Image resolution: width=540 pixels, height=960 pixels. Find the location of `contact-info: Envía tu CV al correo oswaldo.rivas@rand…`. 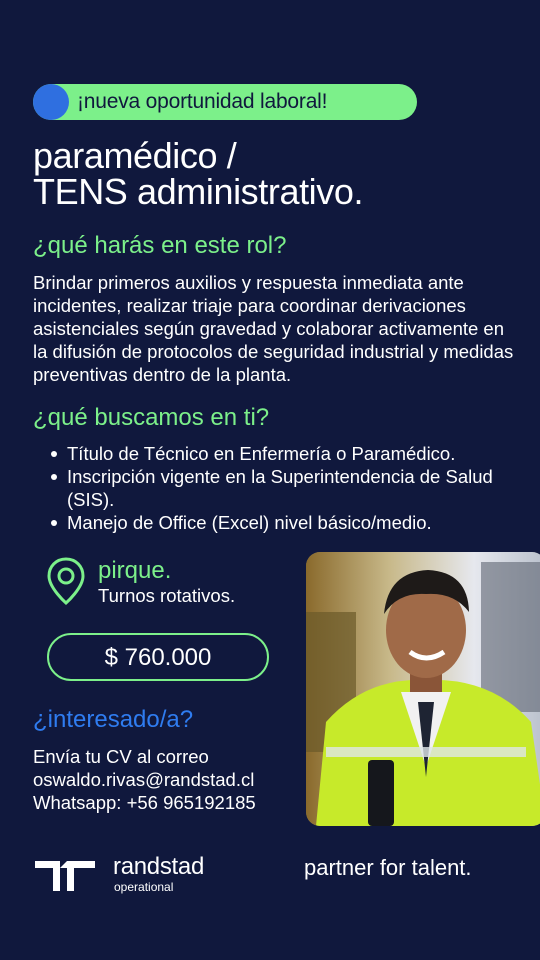

contact-info: Envía tu CV al correo oswaldo.rivas@rand… is located at coordinates (144, 779).